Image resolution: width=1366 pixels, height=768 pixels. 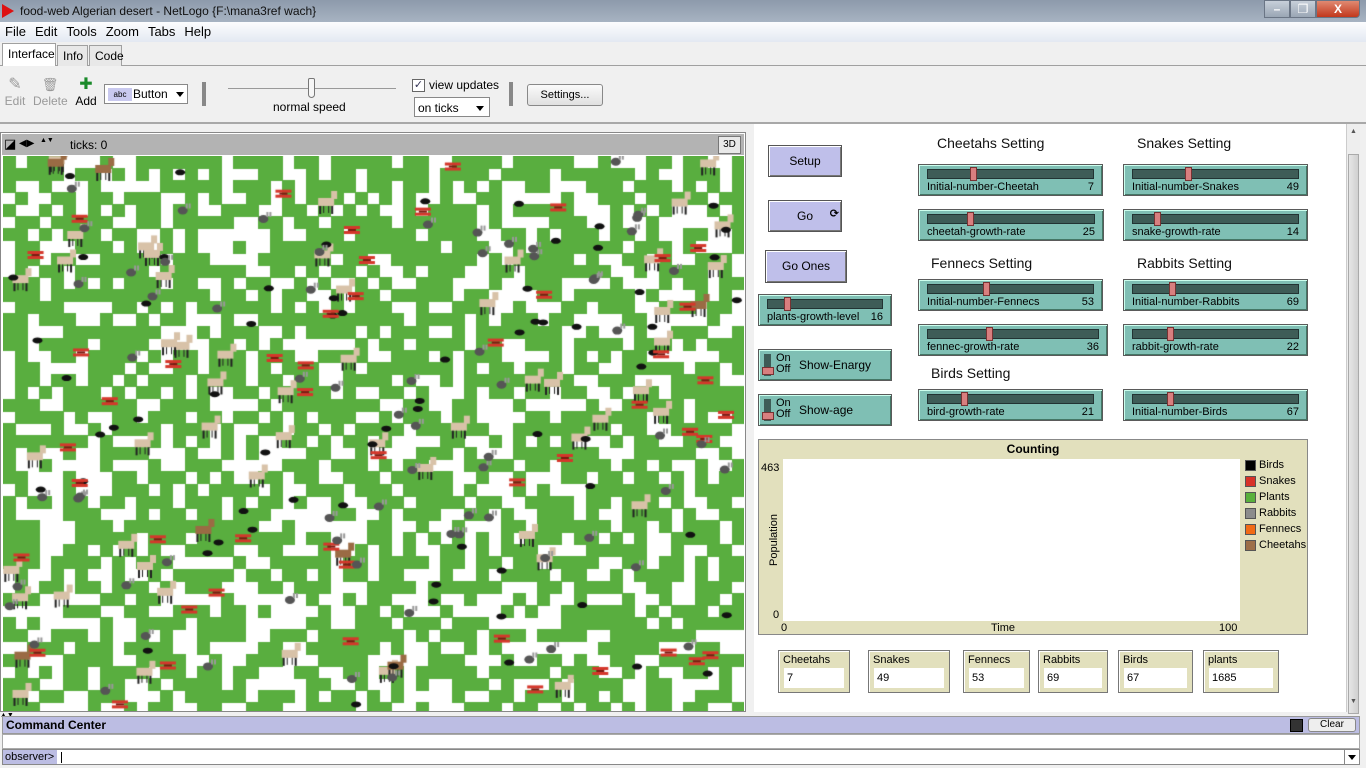 I want to click on interface-scrollbar: ▲ ▼, so click(x=1353, y=419).